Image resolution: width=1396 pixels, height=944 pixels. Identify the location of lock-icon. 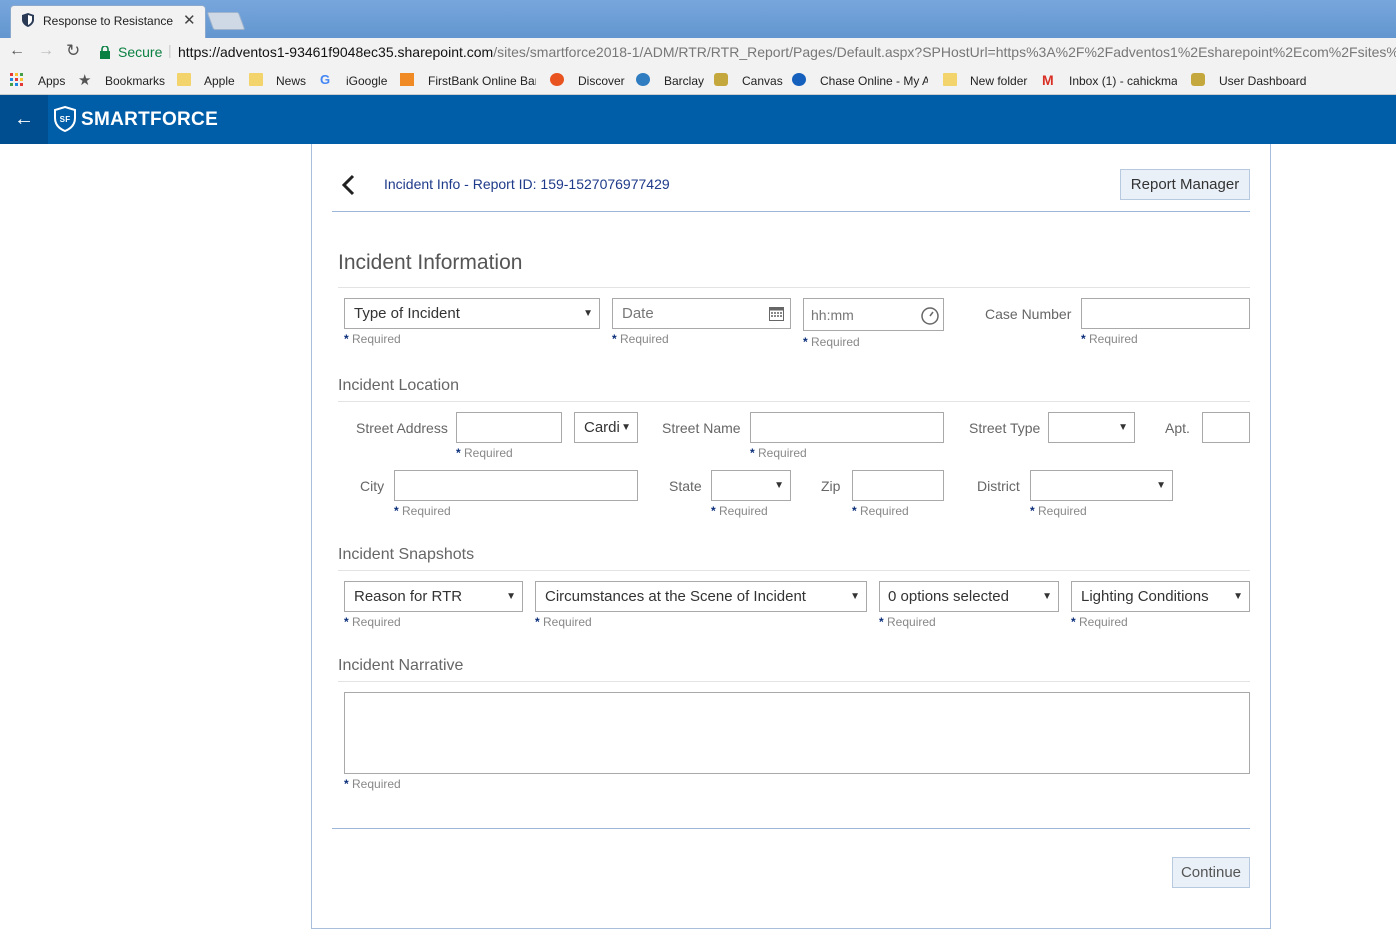
(105, 52).